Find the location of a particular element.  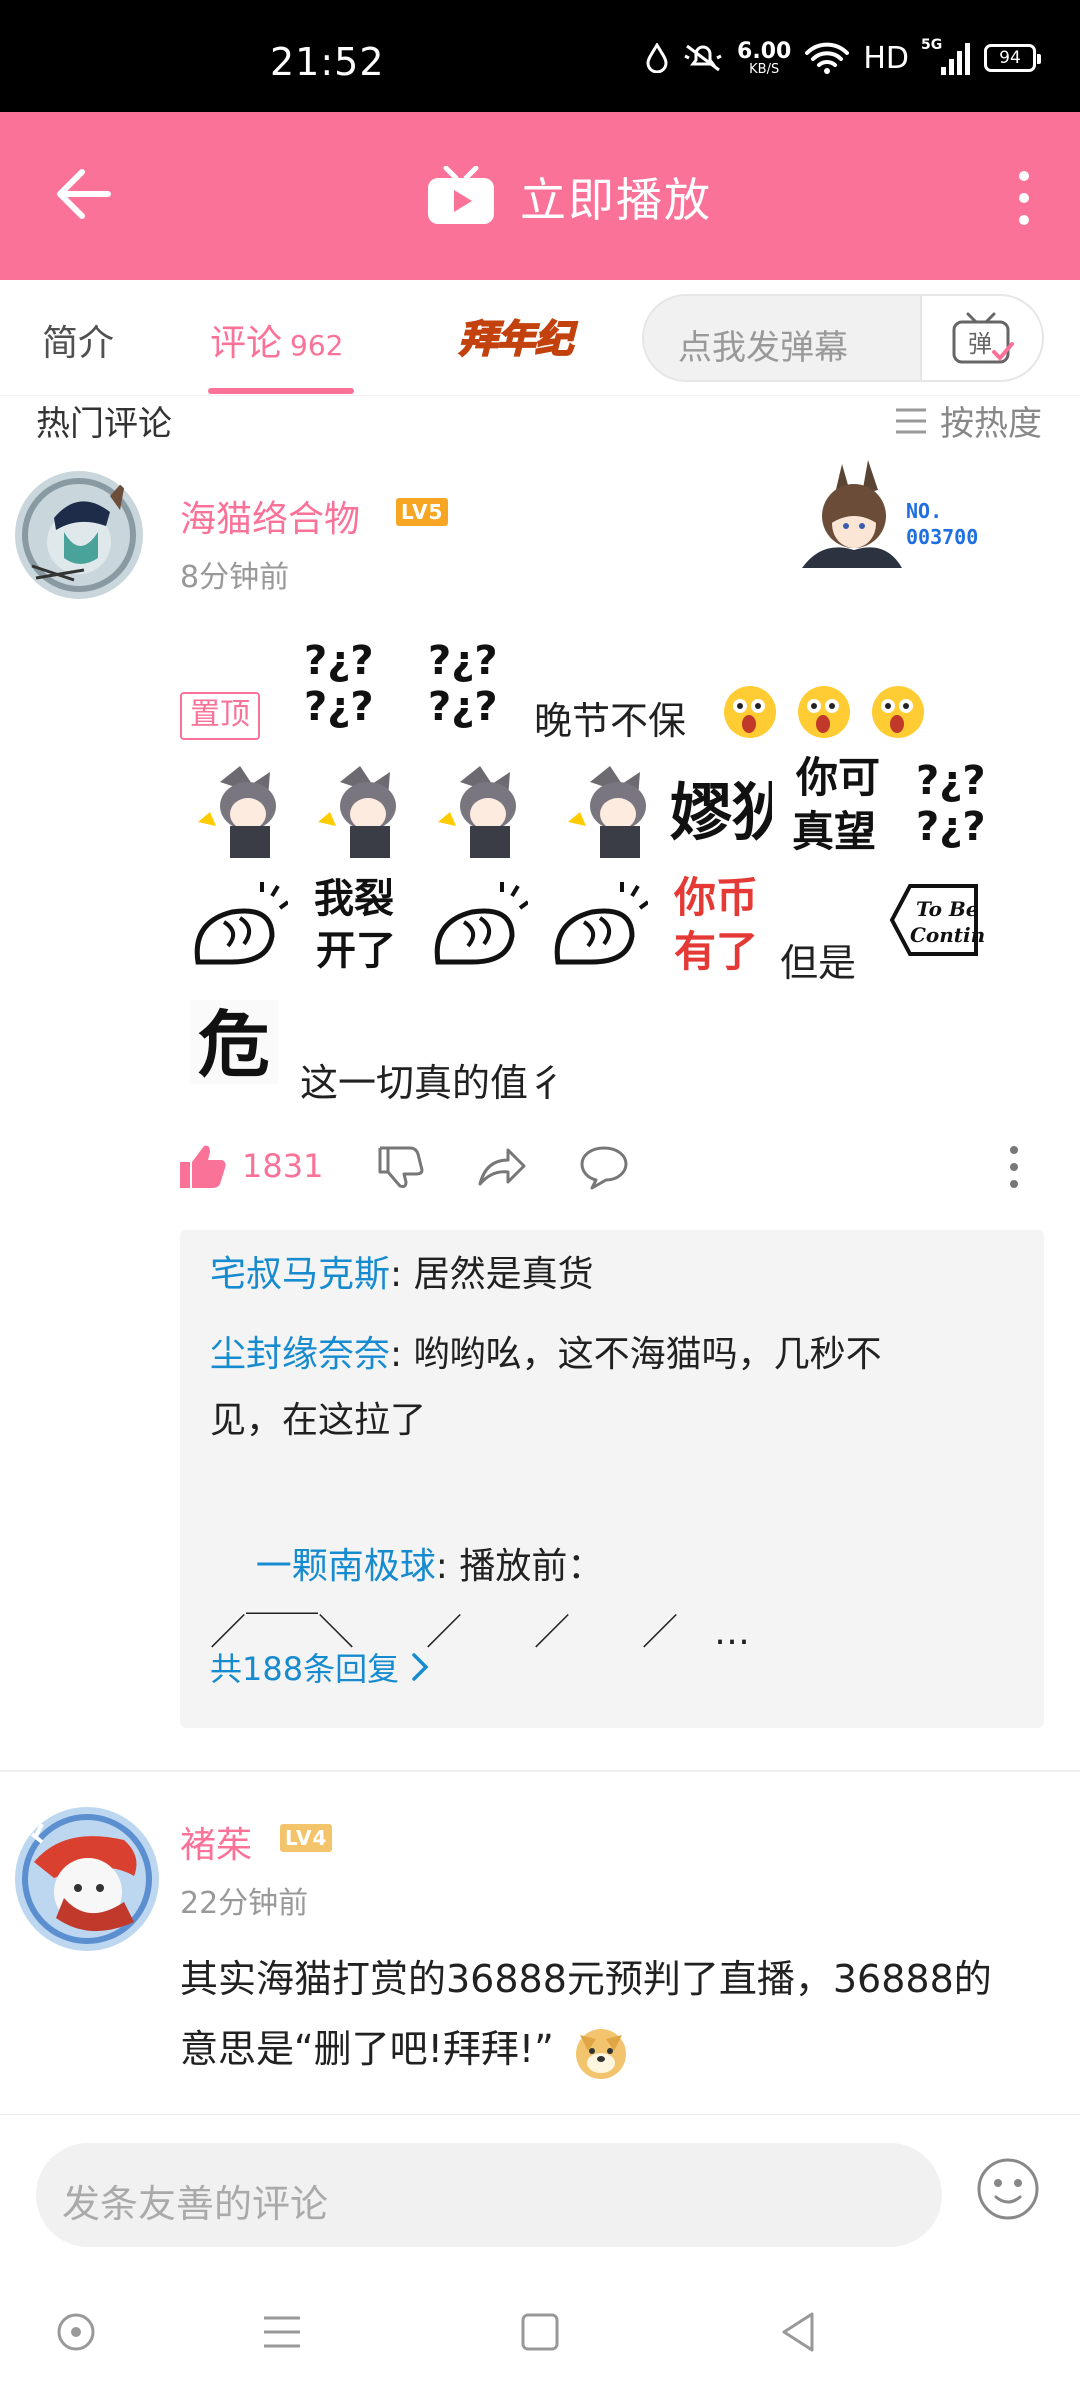

reply-item: 尘封缘奈奈: 哟哟吆，这不海猫吗，几秒不见，在这拉了 is located at coordinates (580, 1388).